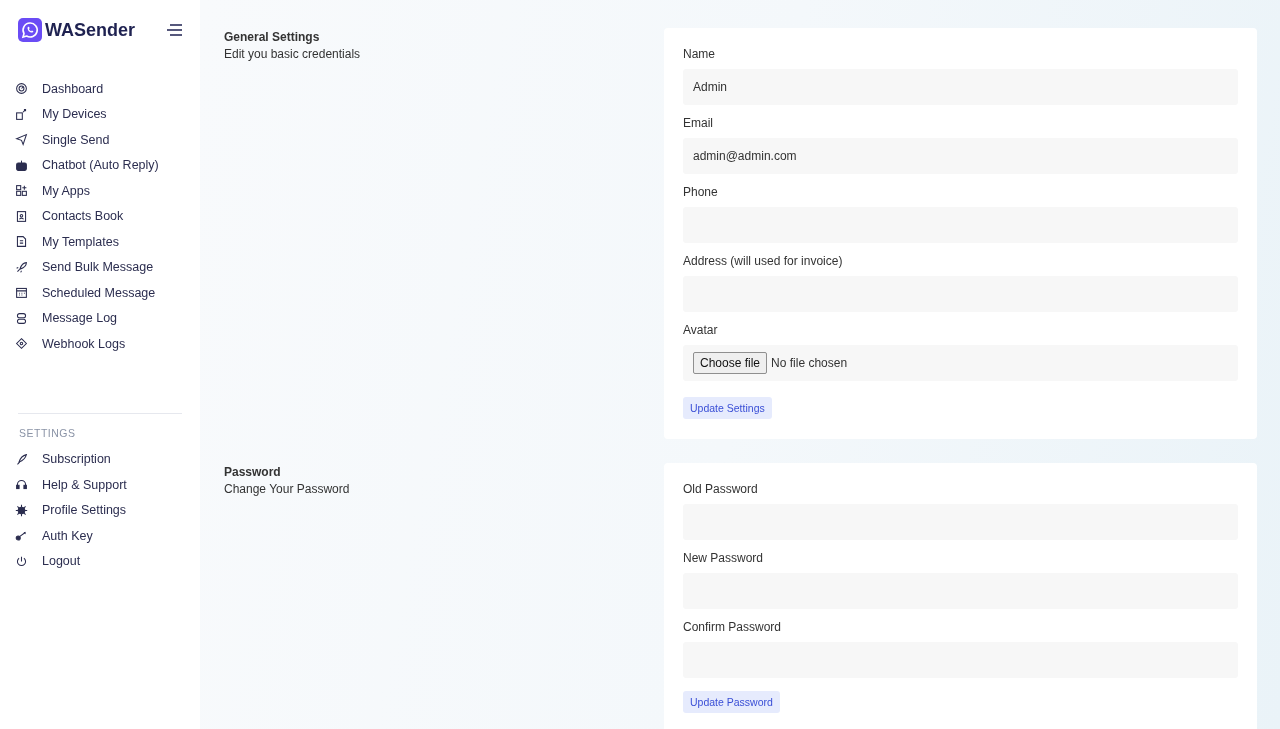  What do you see at coordinates (733, 627) in the screenshot?
I see `field-label: Confirm Password` at bounding box center [733, 627].